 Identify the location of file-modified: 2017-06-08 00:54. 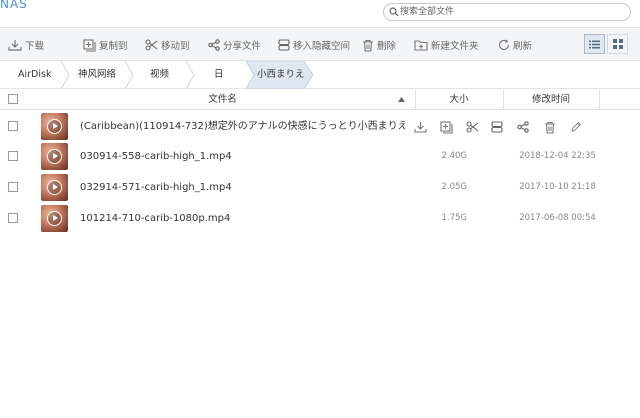
(557, 218).